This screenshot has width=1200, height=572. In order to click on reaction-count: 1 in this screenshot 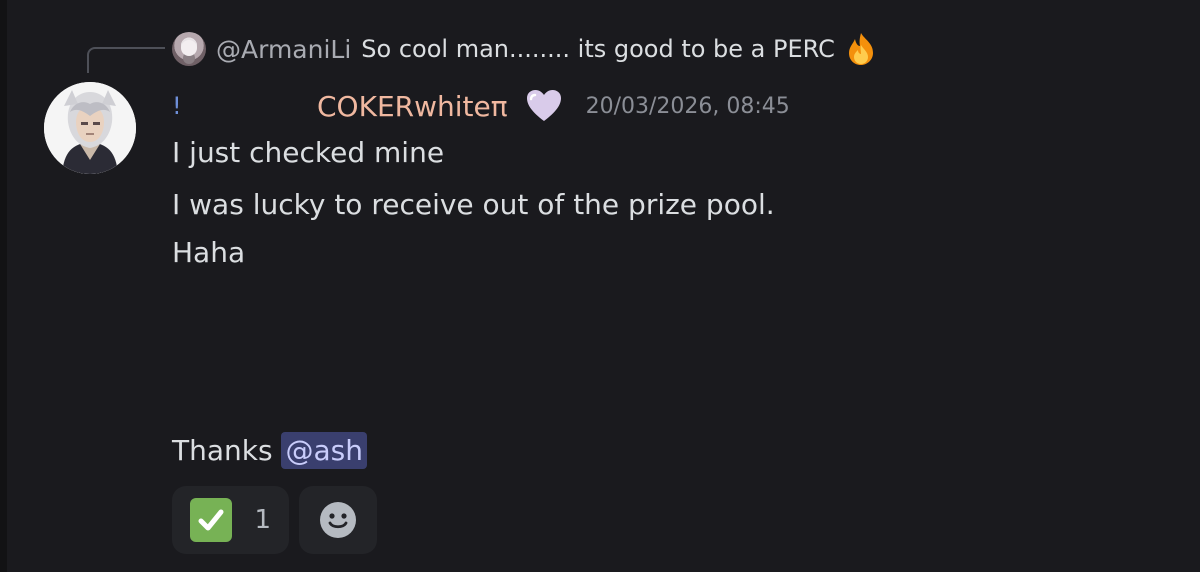, I will do `click(262, 520)`.